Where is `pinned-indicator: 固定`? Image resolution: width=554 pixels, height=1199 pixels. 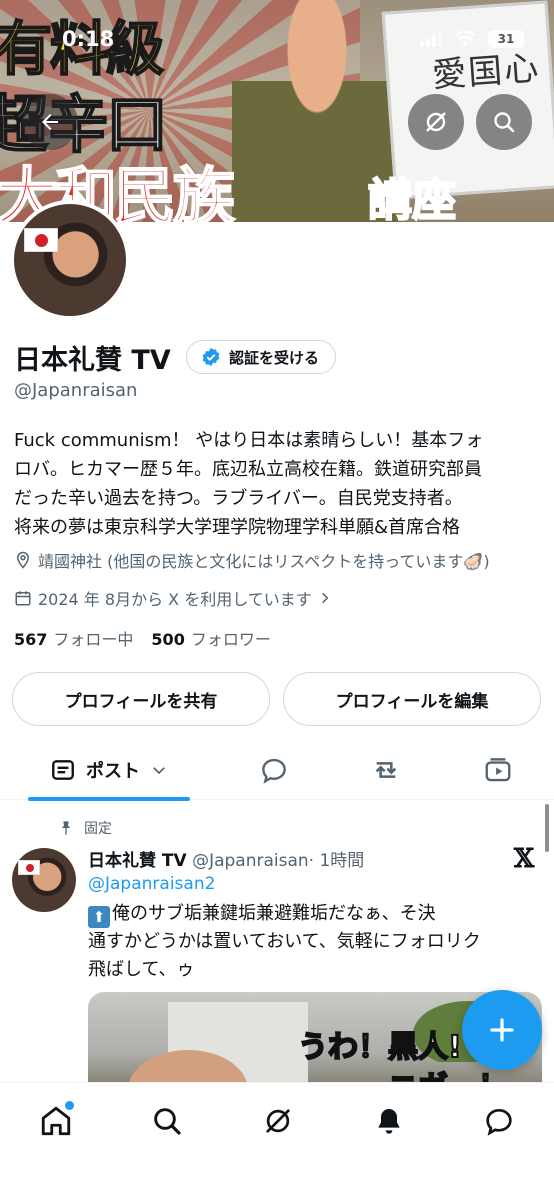
pinned-indicator: 固定 is located at coordinates (85, 828).